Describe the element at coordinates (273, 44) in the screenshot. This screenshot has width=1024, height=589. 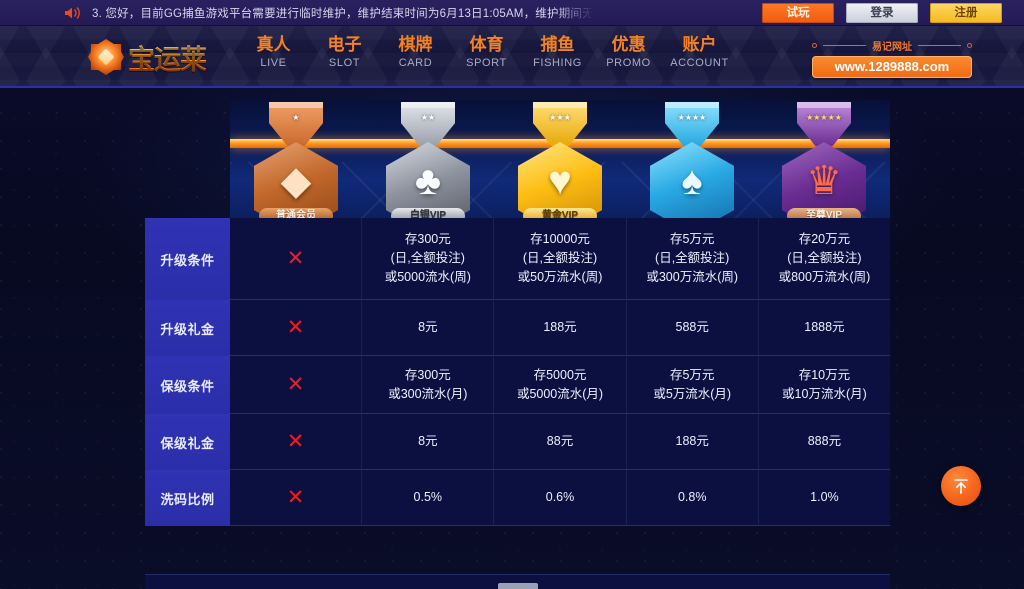
I see `nav-label-cn: 真人` at that location.